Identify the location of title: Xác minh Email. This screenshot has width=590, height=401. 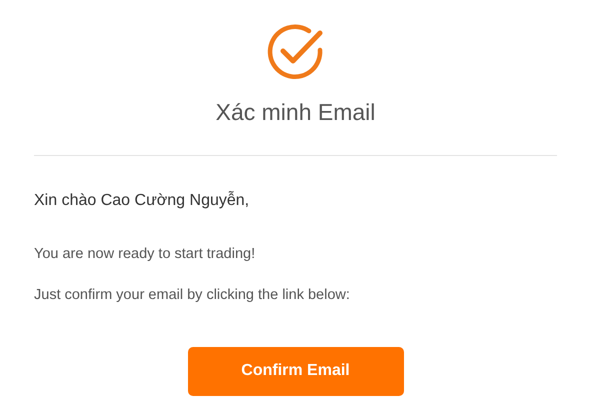
(296, 113).